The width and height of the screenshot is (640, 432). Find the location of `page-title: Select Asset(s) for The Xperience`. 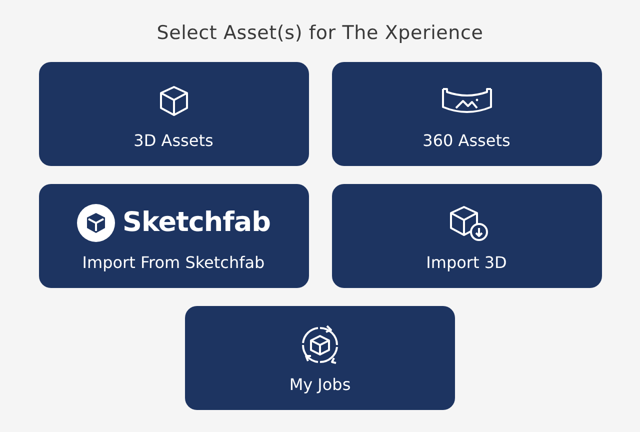

page-title: Select Asset(s) for The Xperience is located at coordinates (320, 33).